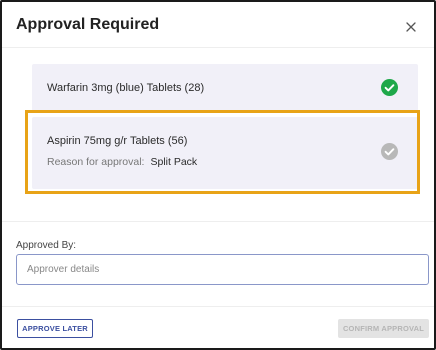  Describe the element at coordinates (225, 87) in the screenshot. I see `medication-item: Warfarin 3mg (blue) Tablets (28)` at that location.